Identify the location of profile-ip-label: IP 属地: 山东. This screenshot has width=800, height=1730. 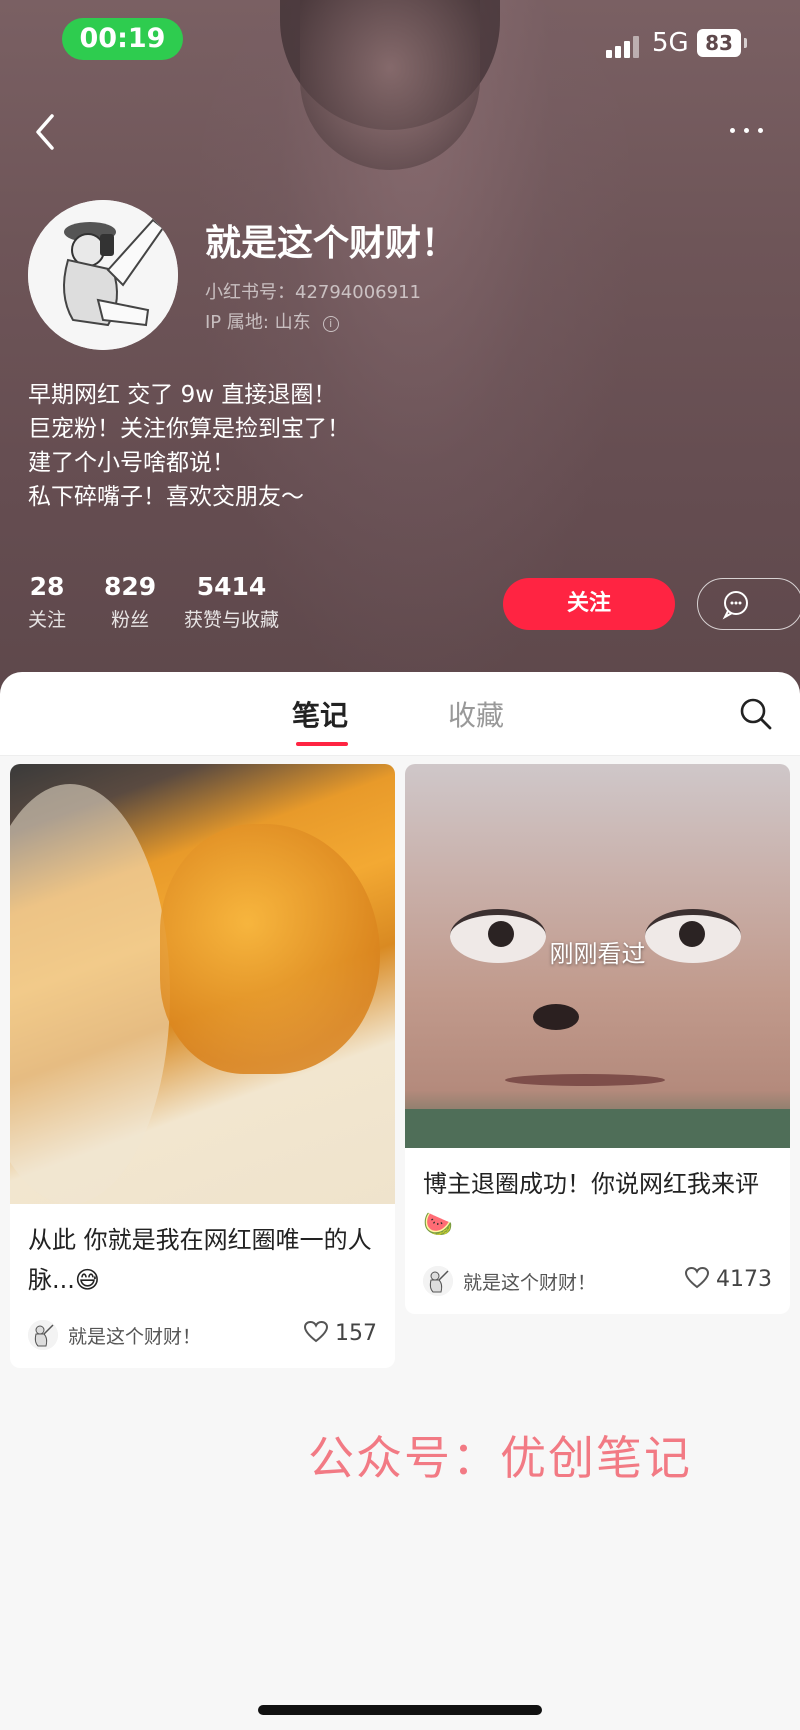
(258, 322).